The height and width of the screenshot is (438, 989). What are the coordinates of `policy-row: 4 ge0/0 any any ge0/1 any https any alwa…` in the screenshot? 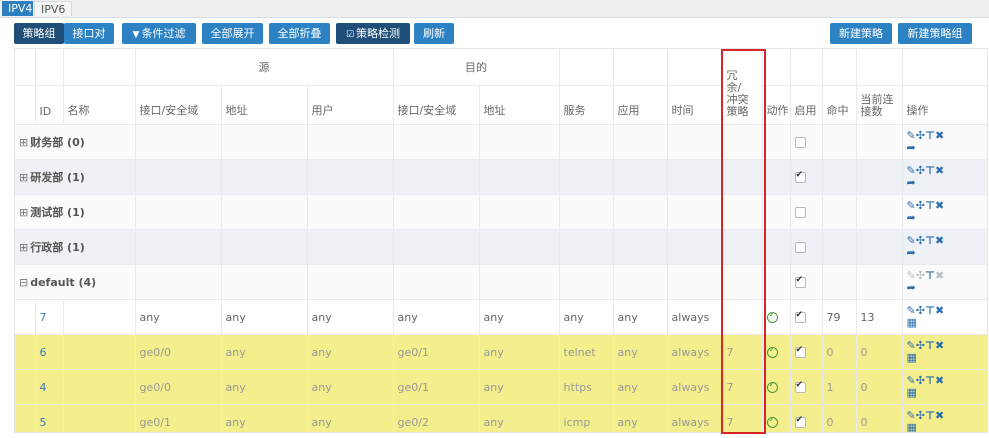 It's located at (501, 387).